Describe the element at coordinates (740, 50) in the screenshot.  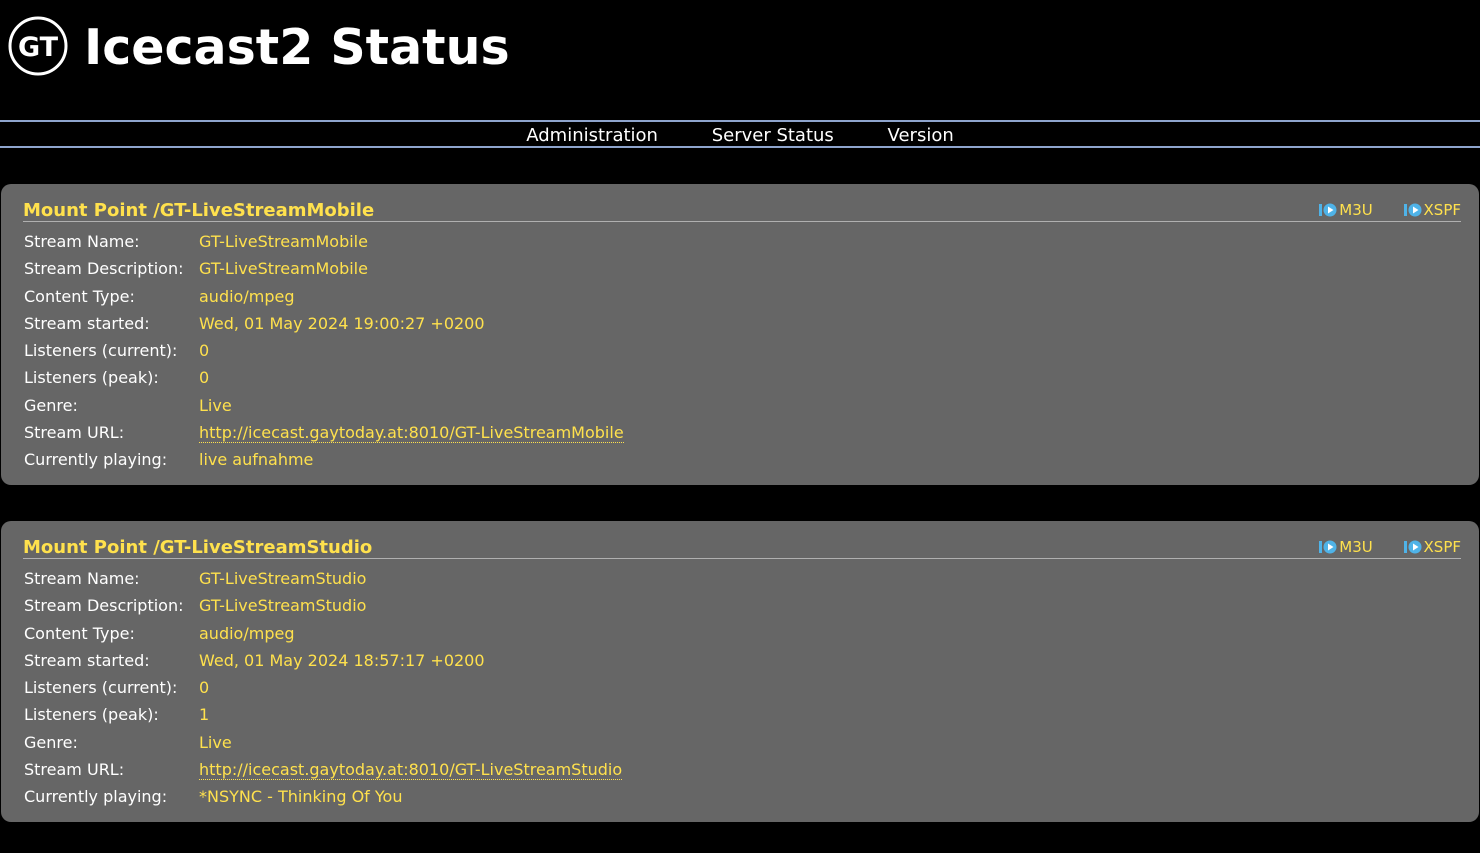
I see `page-header: GT Icecast2 Status` at that location.